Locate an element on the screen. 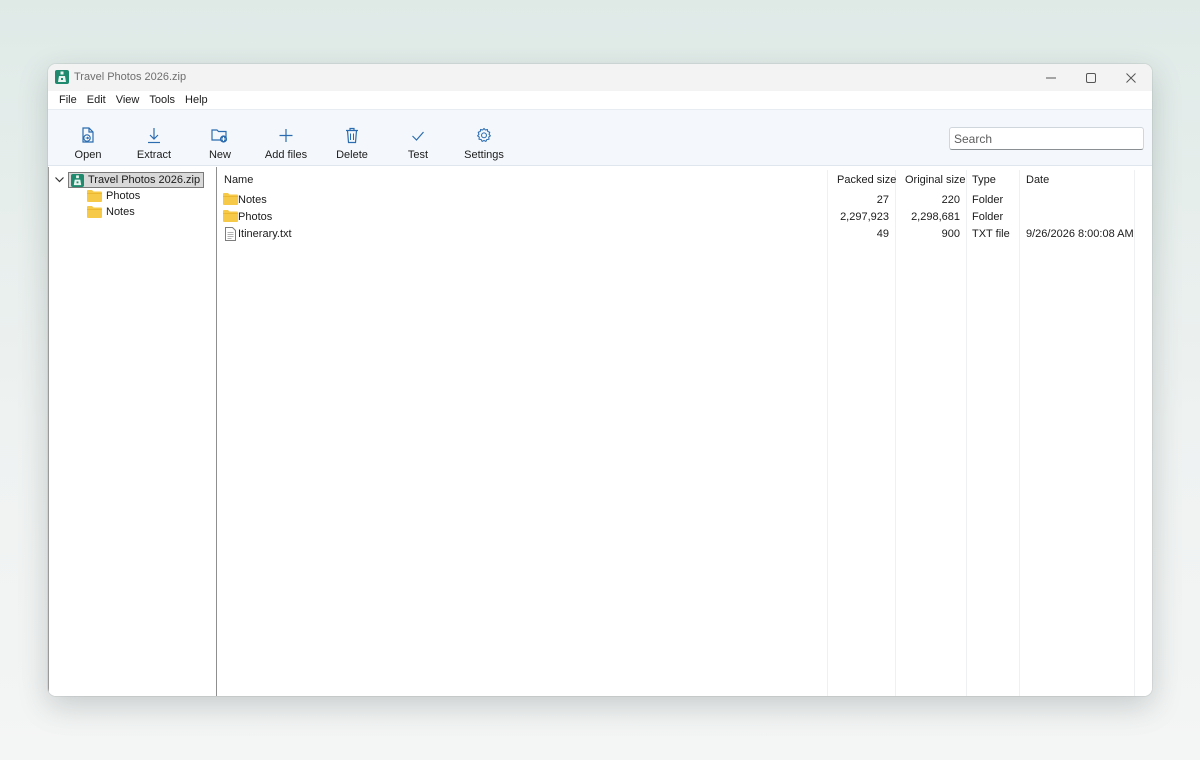 The image size is (1200, 760). maximize-icon is located at coordinates (1091, 77).